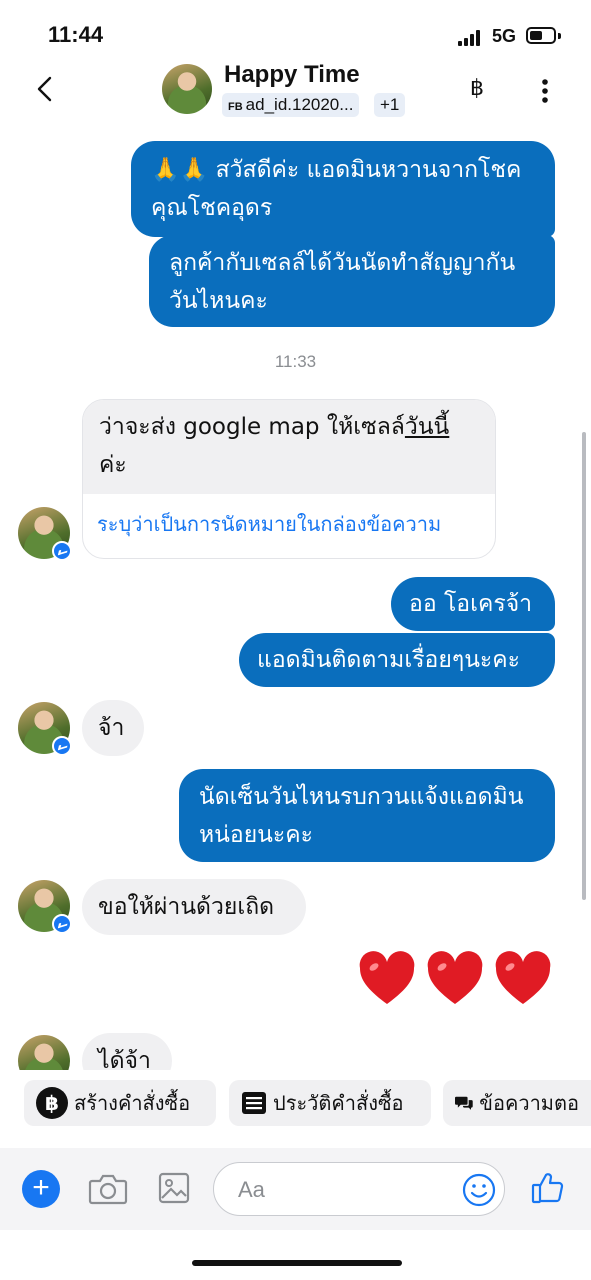 This screenshot has height=1280, width=591. I want to click on camera-icon, so click(108, 1189).